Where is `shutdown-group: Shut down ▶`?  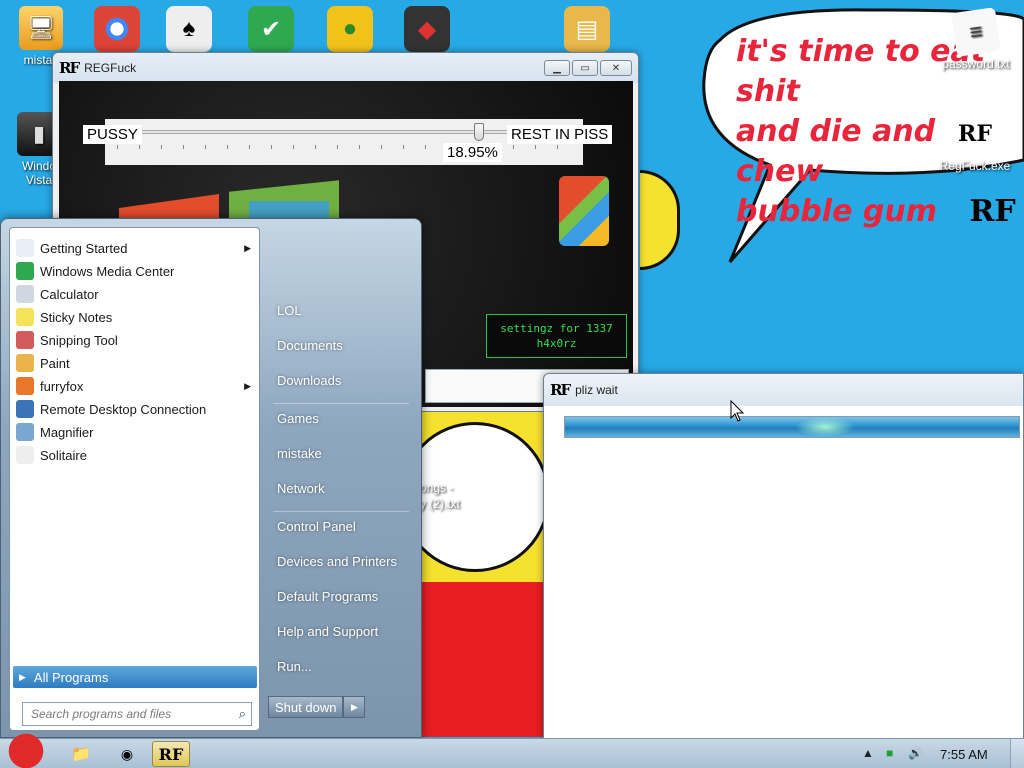 shutdown-group: Shut down ▶ is located at coordinates (317, 707).